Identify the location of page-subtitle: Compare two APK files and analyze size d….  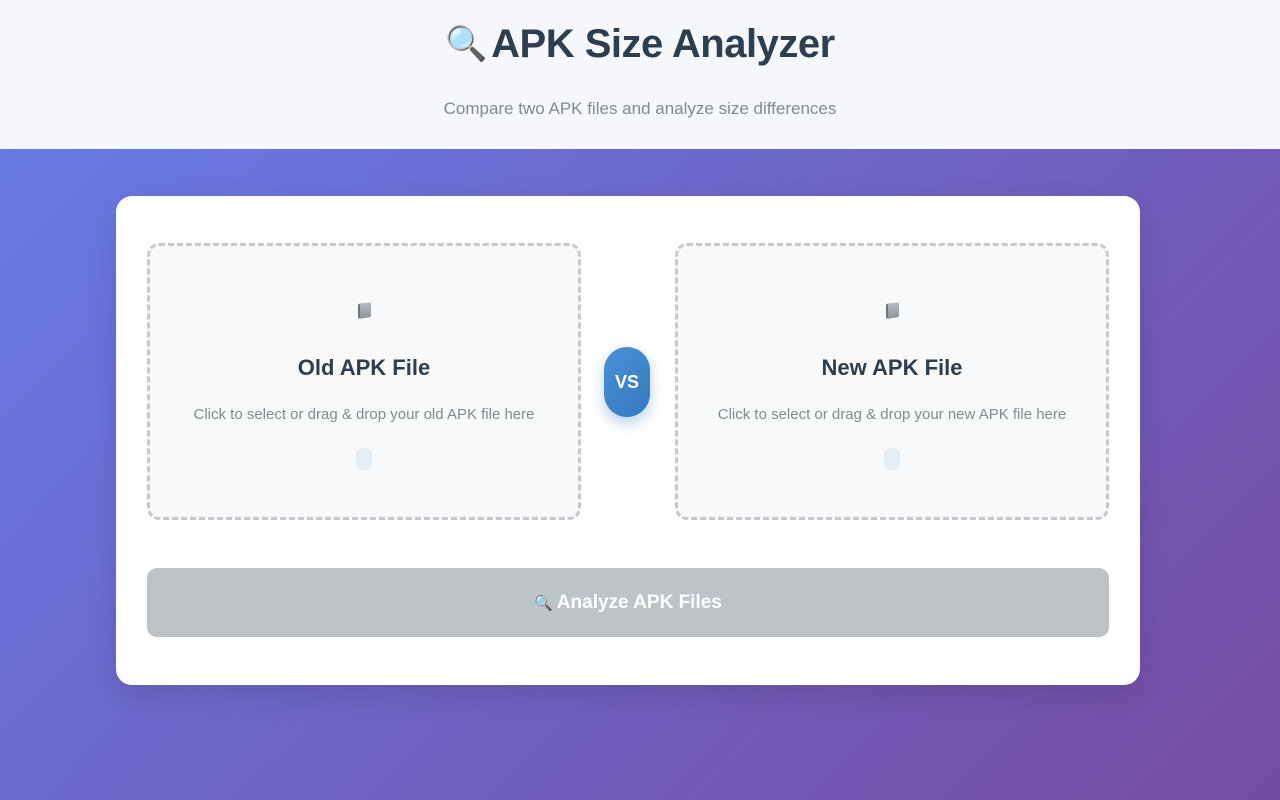
(640, 108).